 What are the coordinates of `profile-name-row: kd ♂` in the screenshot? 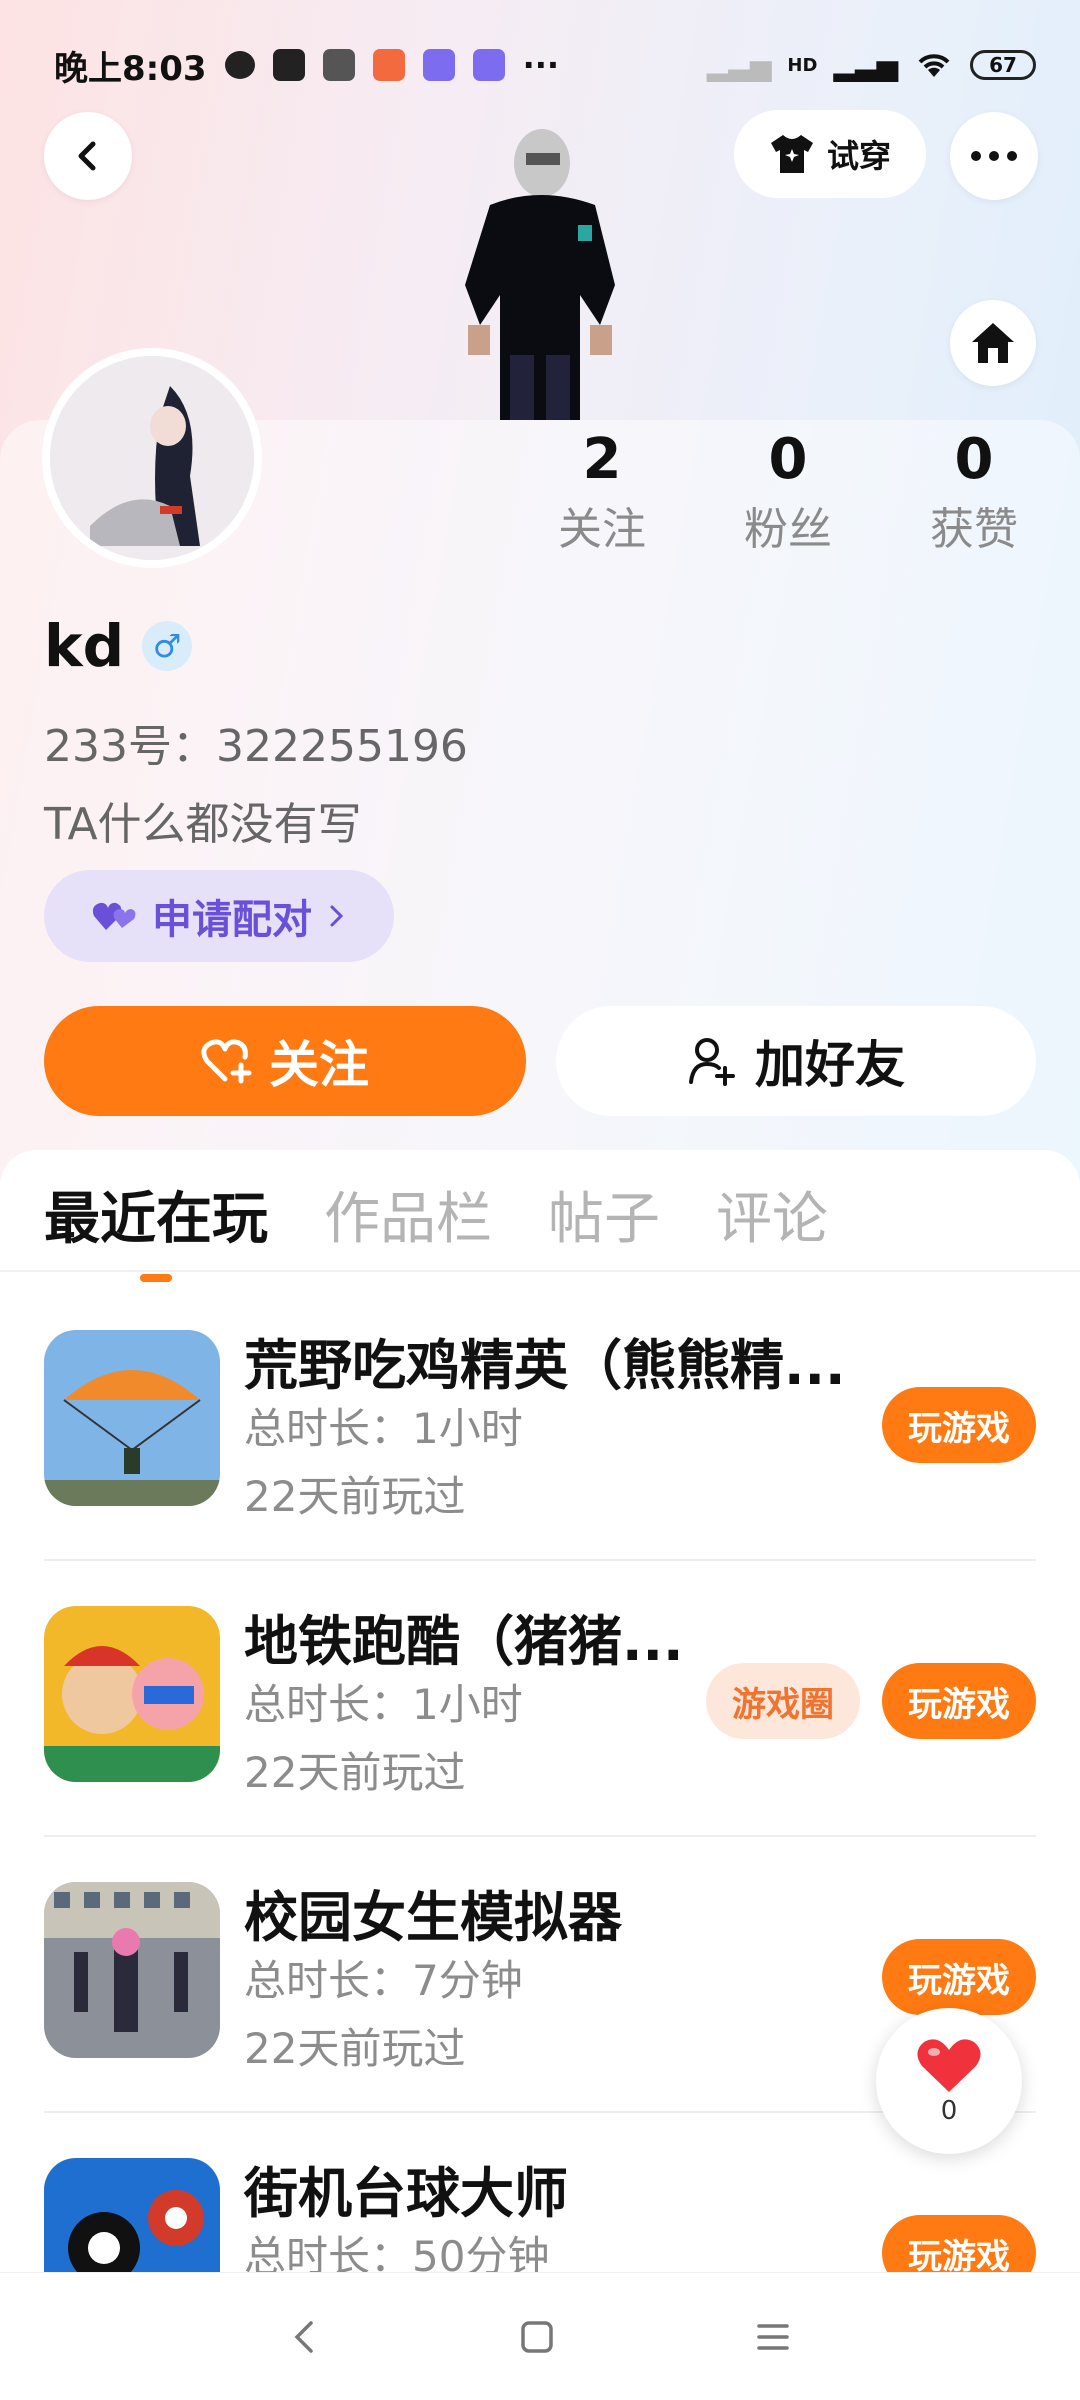 It's located at (118, 646).